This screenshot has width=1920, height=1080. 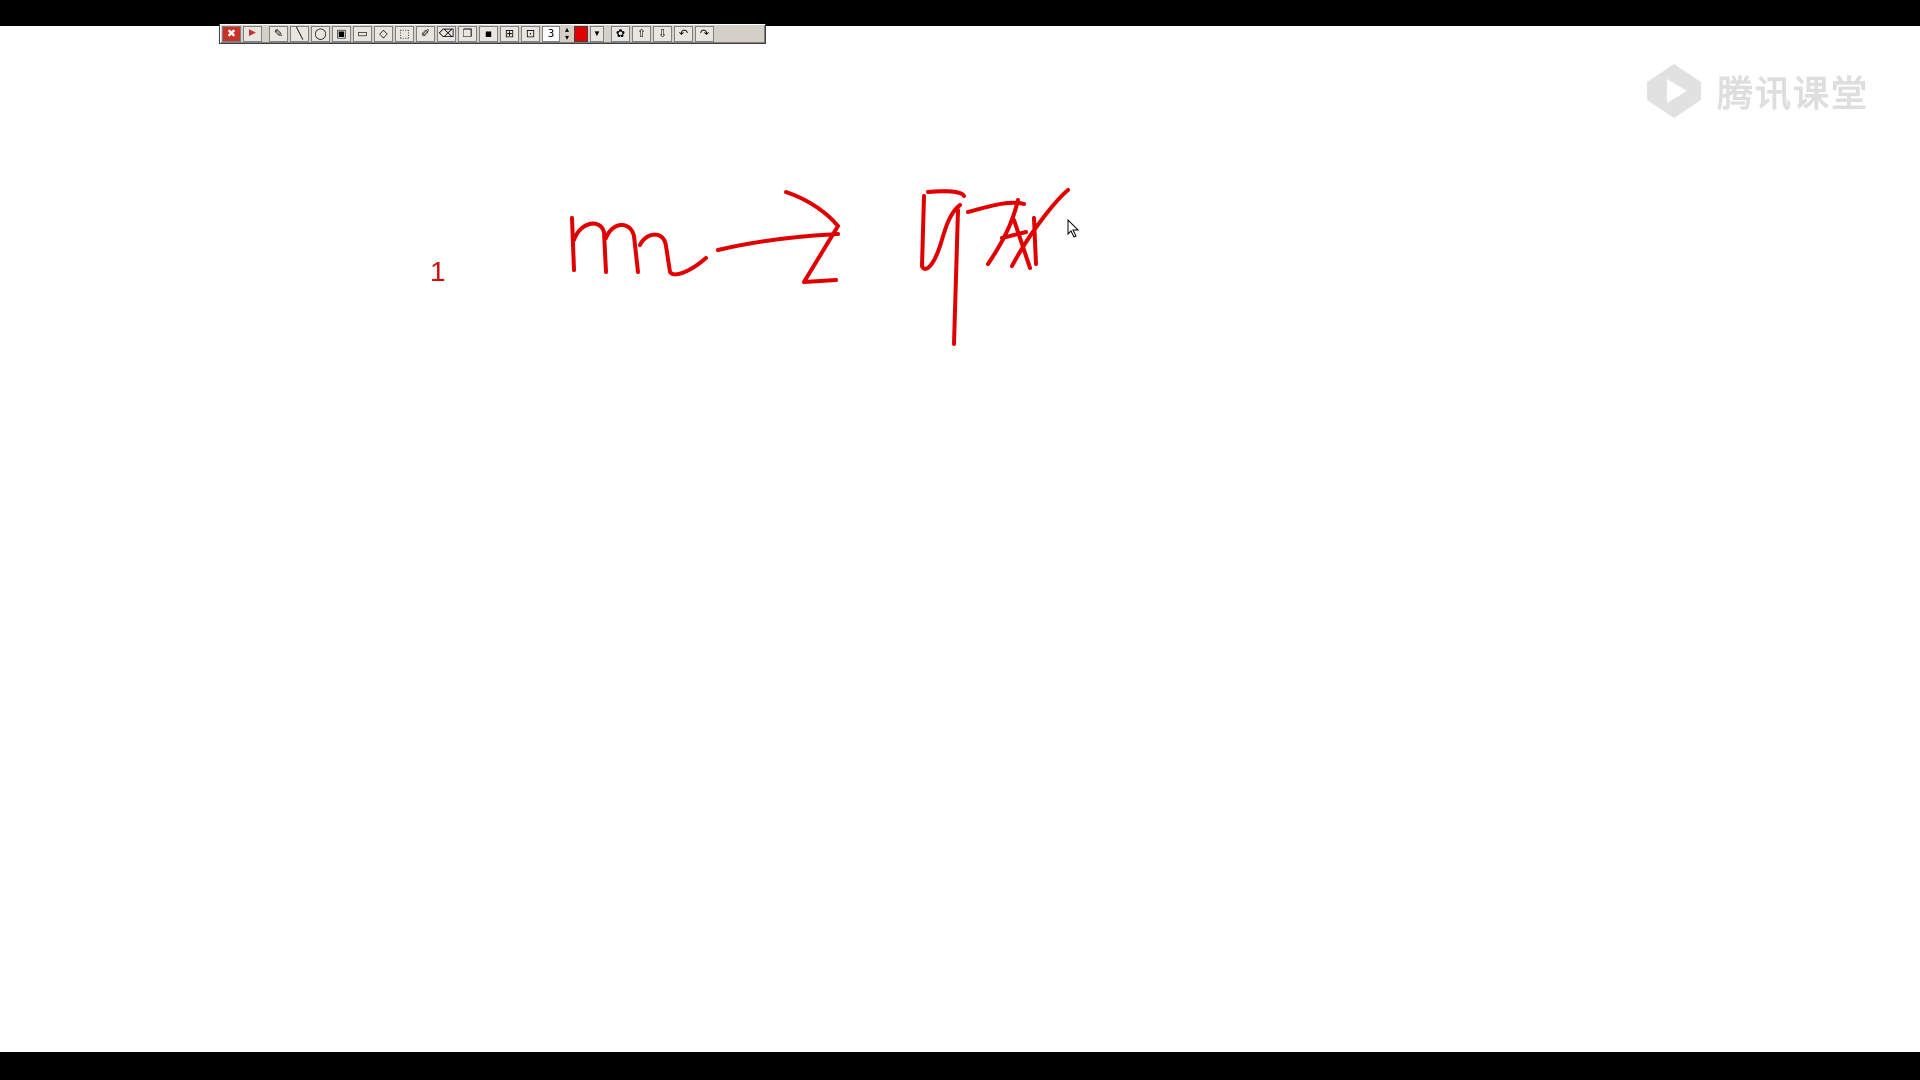 What do you see at coordinates (639, 246) in the screenshot?
I see `ink-stroke-mn` at bounding box center [639, 246].